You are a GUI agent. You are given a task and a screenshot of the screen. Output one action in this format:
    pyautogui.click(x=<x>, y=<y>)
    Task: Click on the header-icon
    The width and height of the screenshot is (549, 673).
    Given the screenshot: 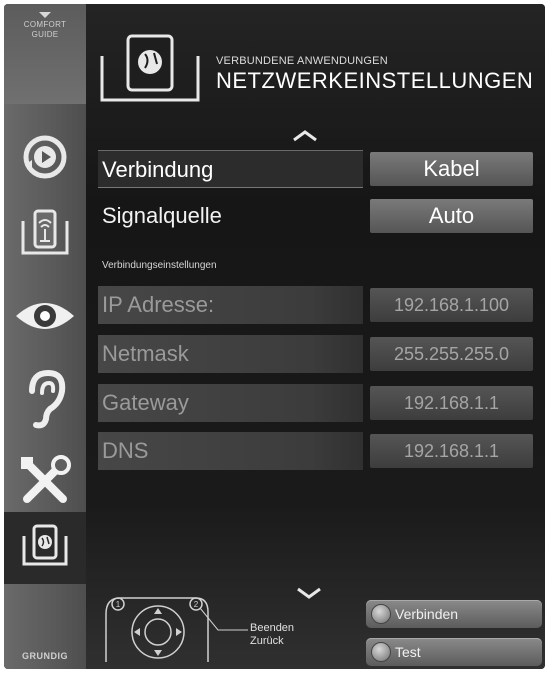 What is the action you would take?
    pyautogui.click(x=150, y=72)
    